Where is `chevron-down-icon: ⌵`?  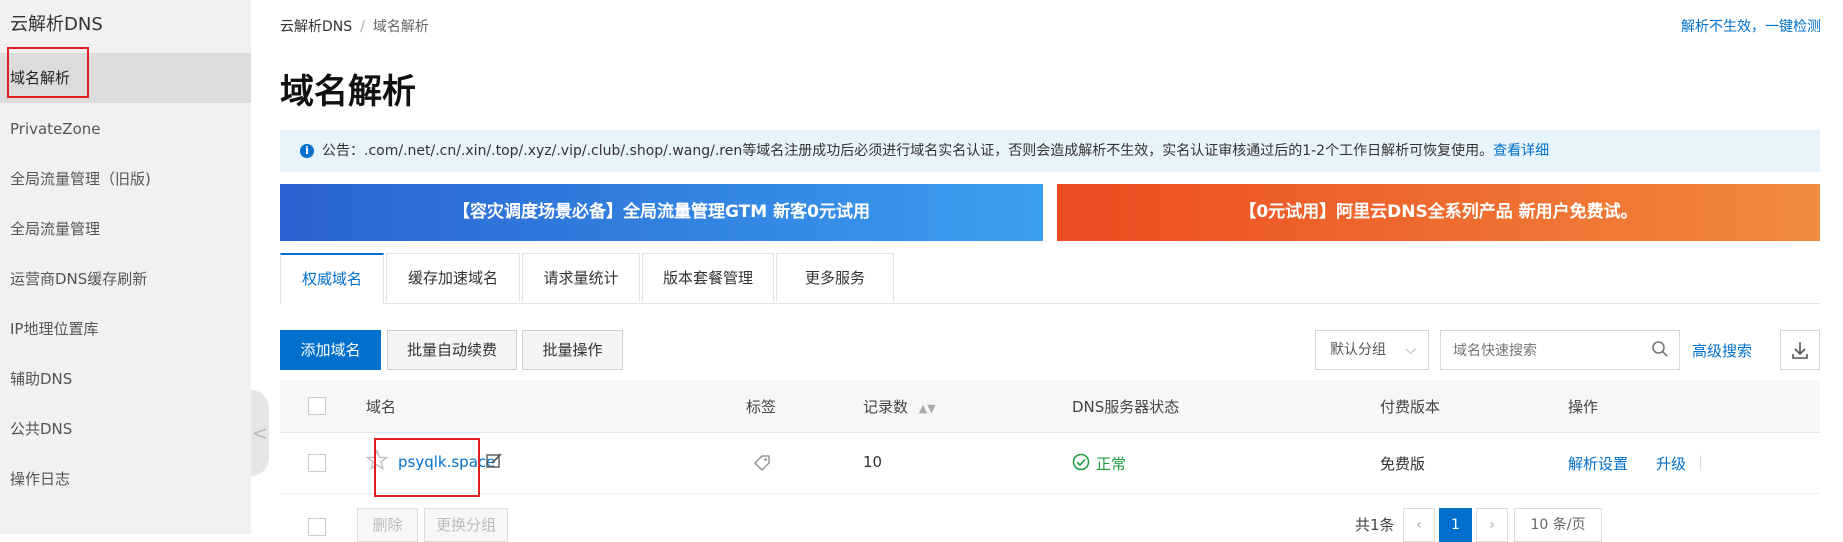
chevron-down-icon: ⌵ is located at coordinates (1410, 350).